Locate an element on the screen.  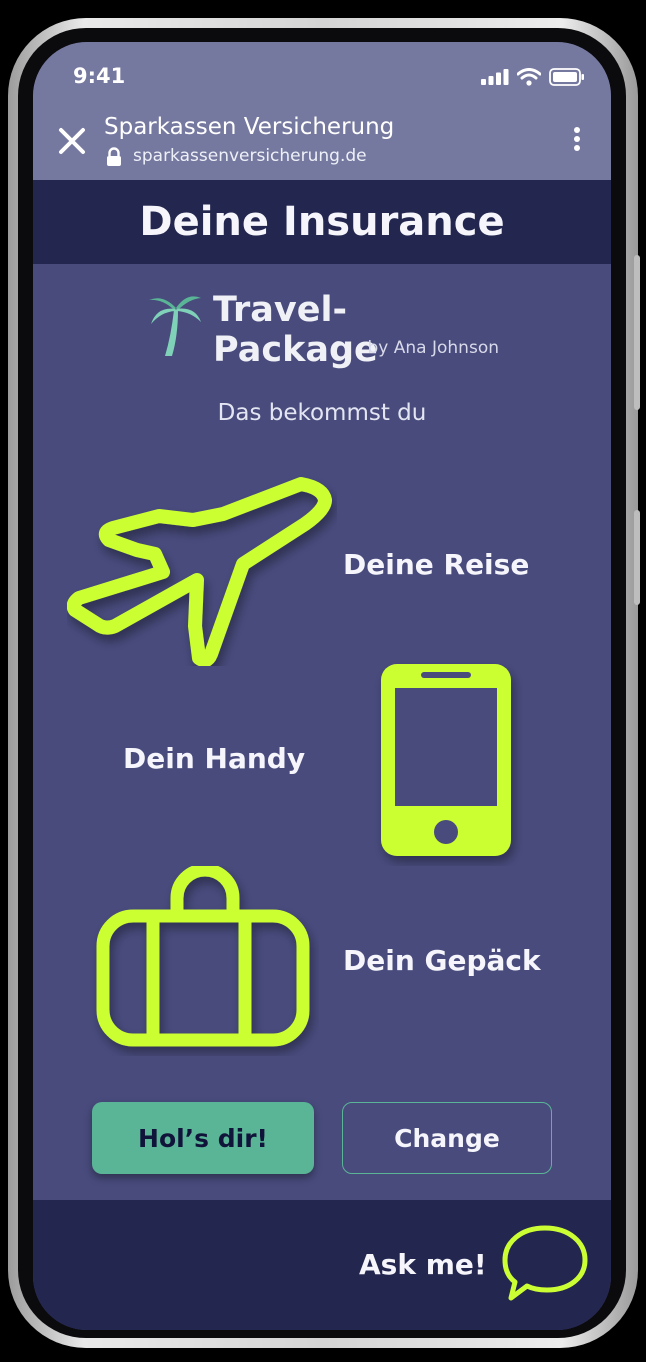
signal-icon is located at coordinates (495, 77).